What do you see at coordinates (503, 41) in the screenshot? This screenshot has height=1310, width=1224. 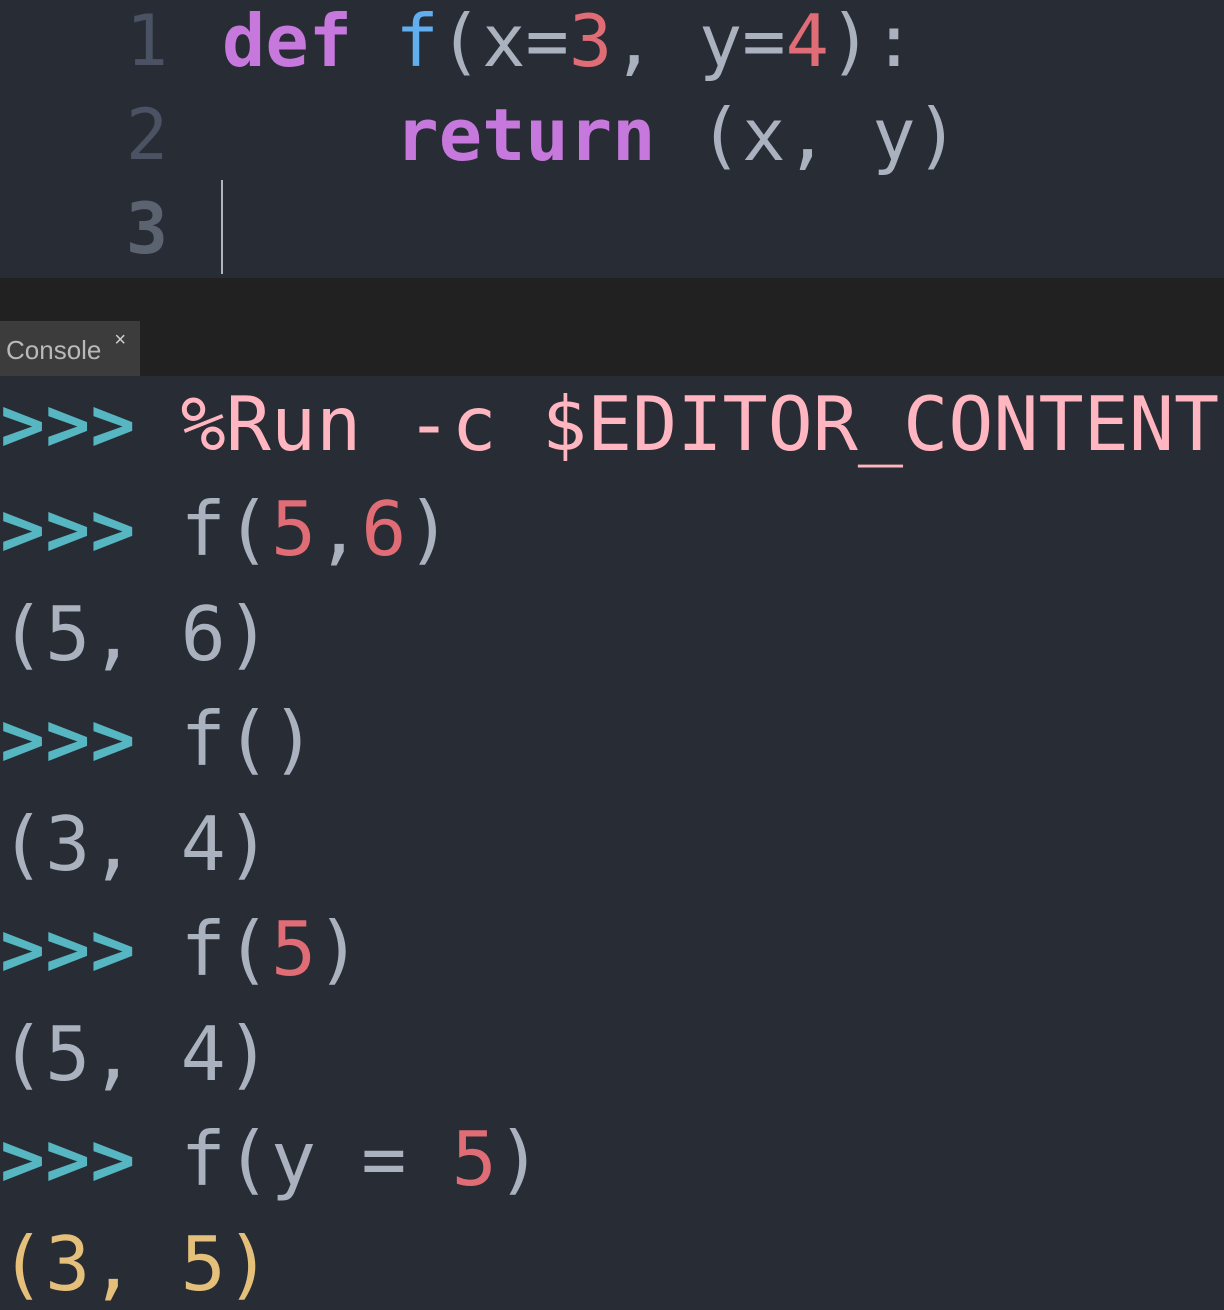 I see `code-token: (x=` at bounding box center [503, 41].